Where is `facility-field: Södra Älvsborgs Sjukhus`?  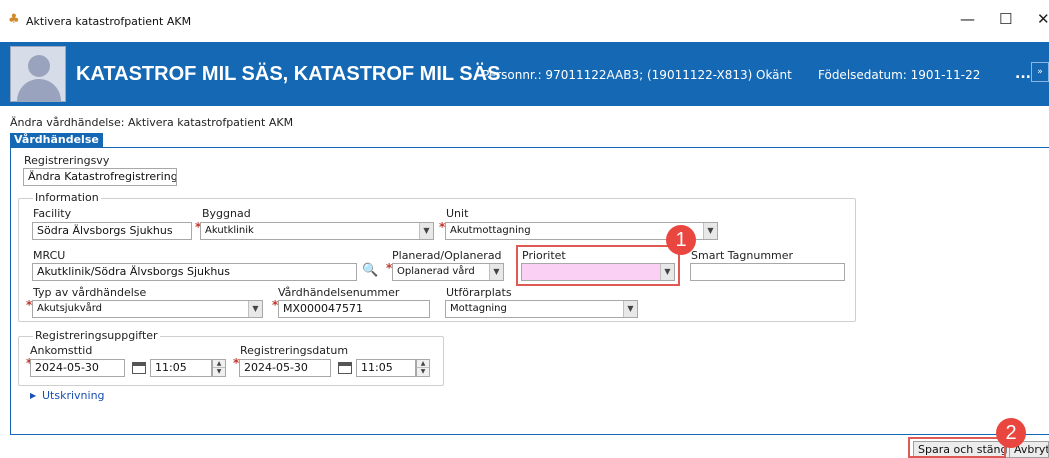
facility-field: Södra Älvsborgs Sjukhus is located at coordinates (112, 231).